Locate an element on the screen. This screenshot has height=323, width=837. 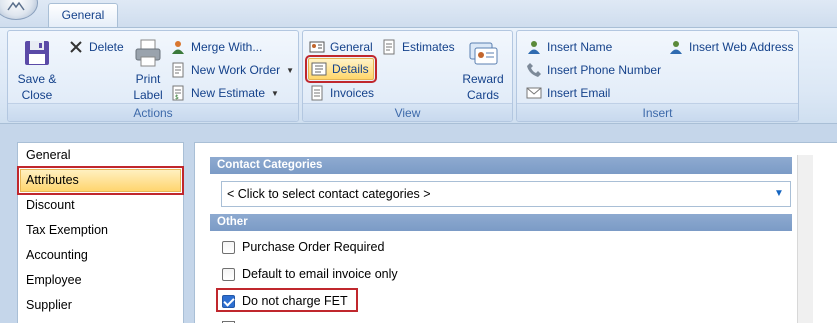
view-estimates-button: Estimates is located at coordinates (418, 47).